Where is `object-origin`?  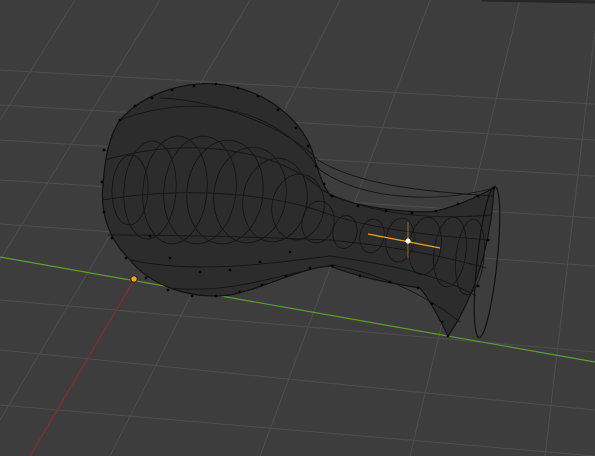
object-origin is located at coordinates (134, 279).